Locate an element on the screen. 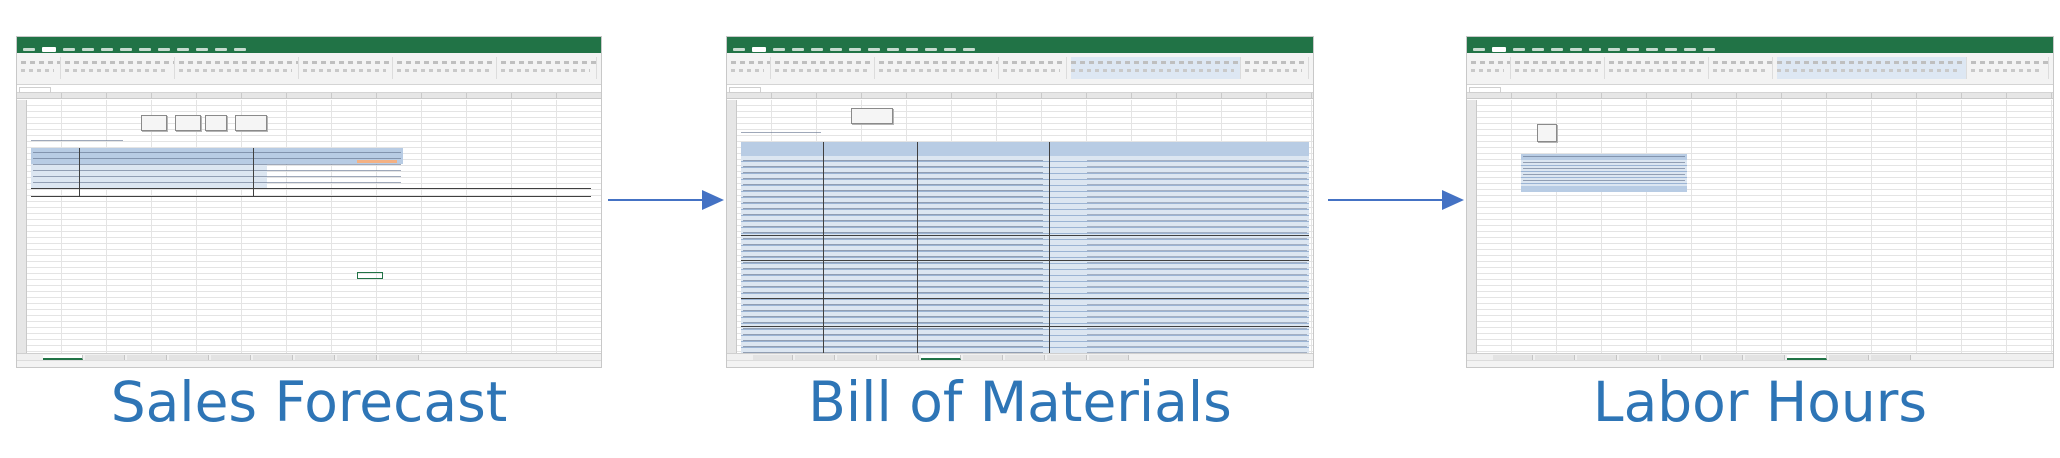 This screenshot has height=458, width=2060. caption-labor-hours: Labor Hours is located at coordinates (1760, 402).